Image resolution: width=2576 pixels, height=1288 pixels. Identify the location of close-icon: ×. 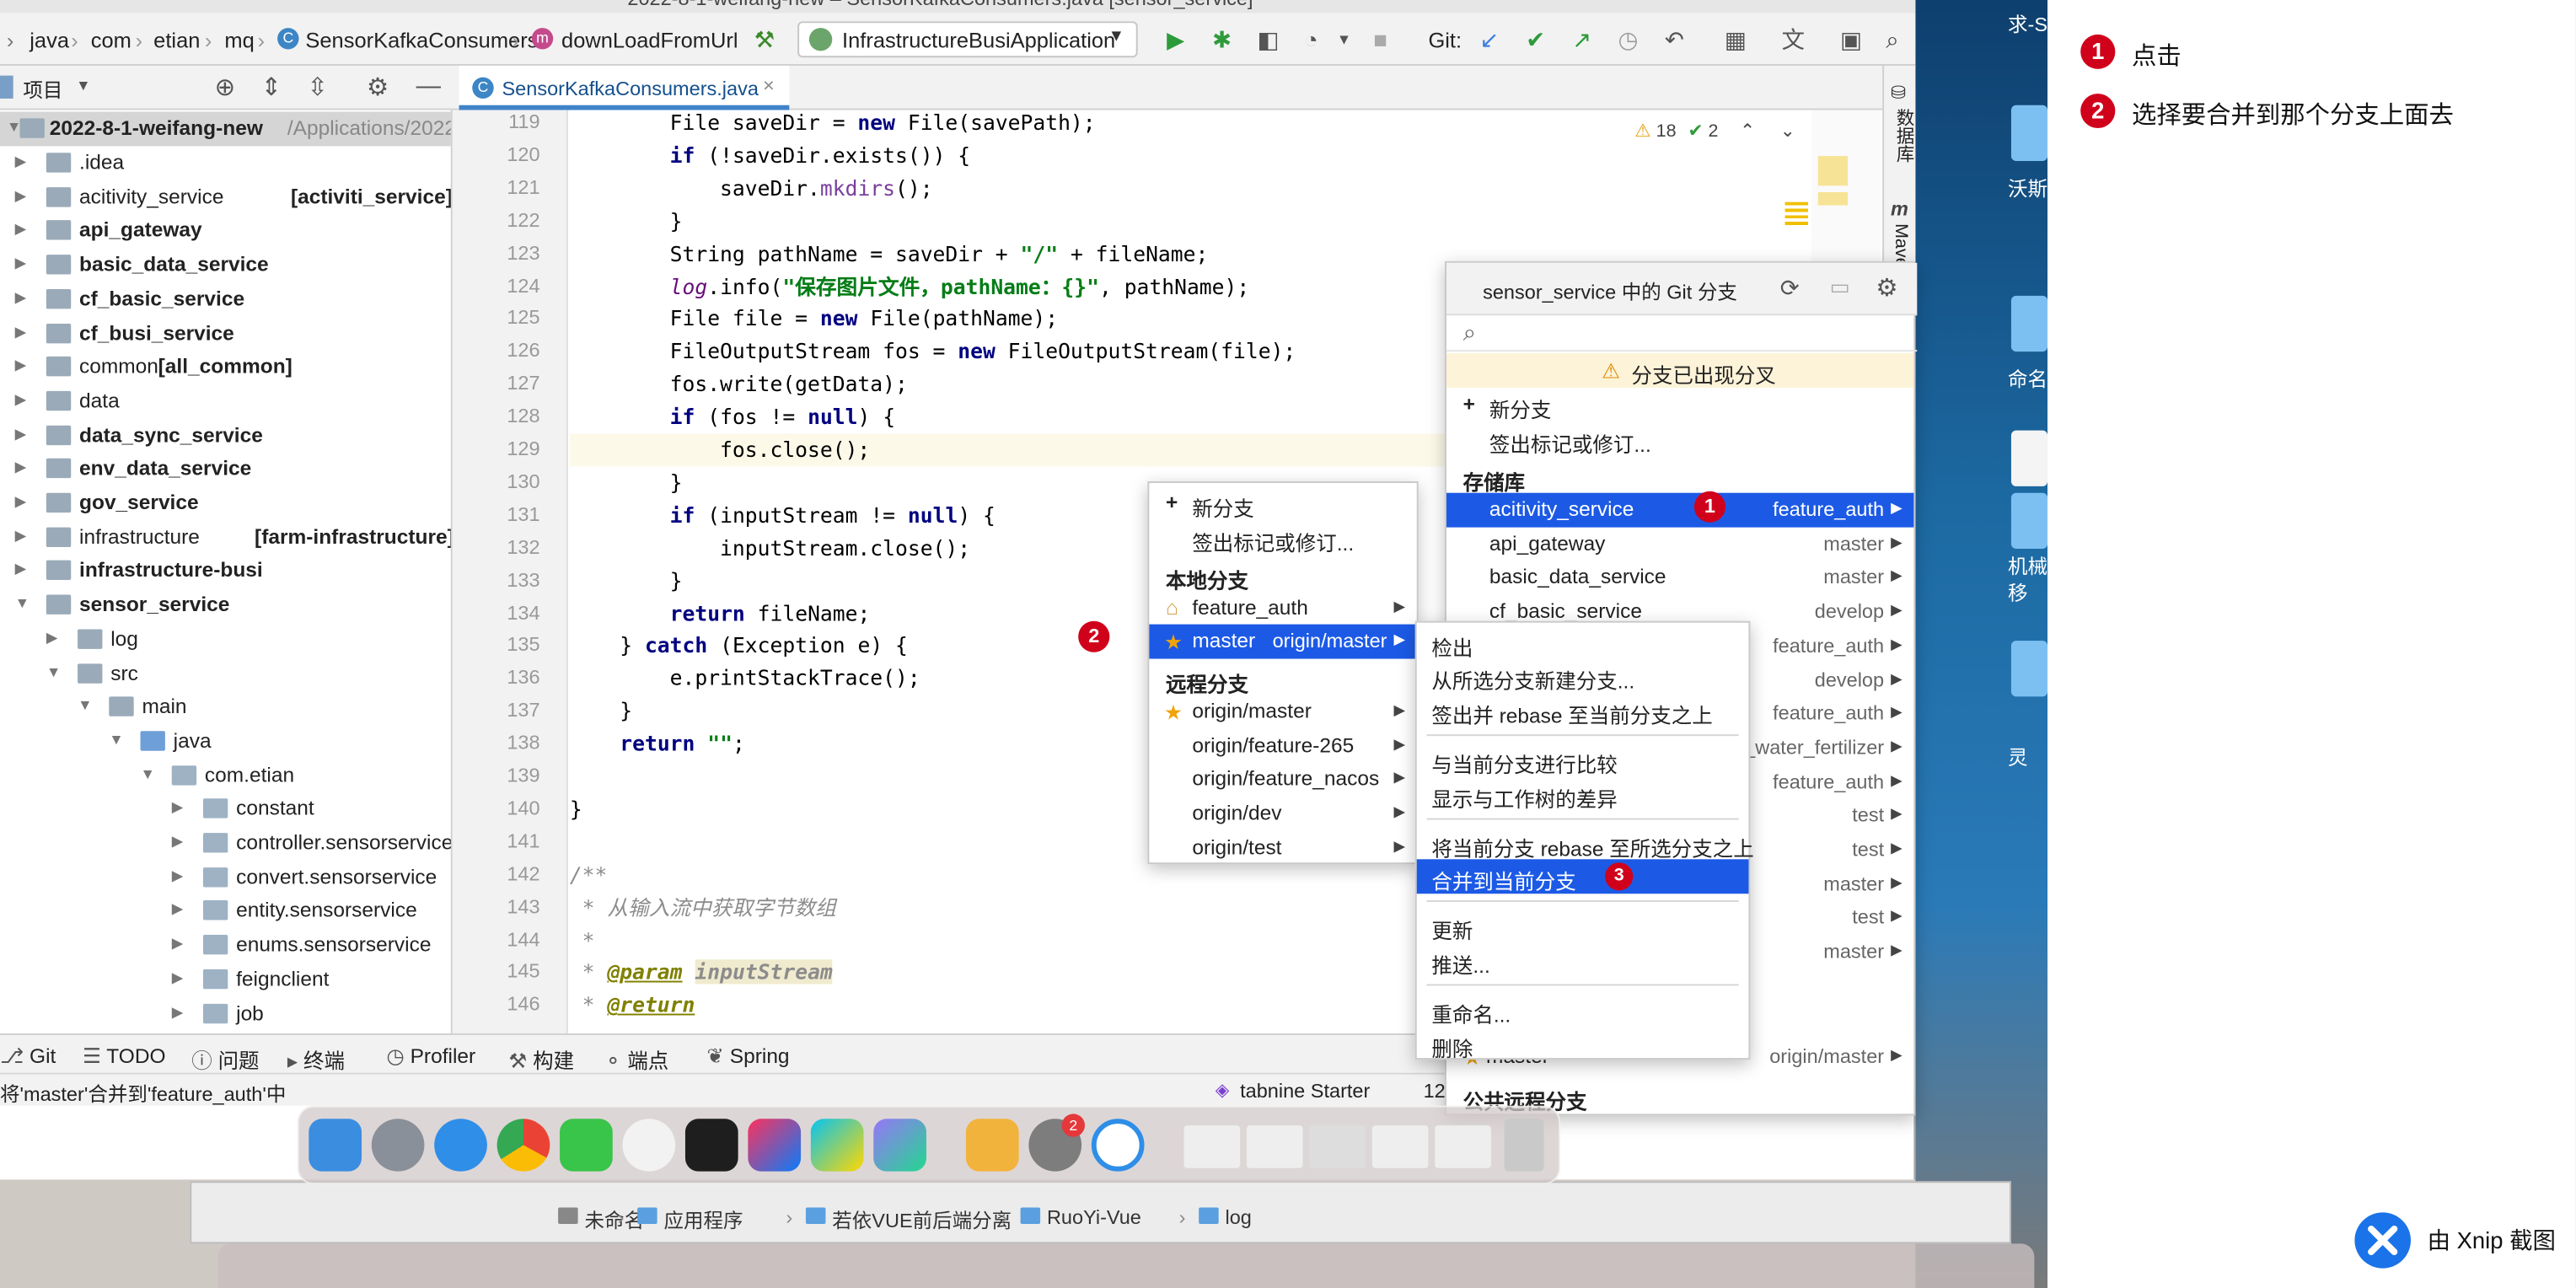
(769, 85).